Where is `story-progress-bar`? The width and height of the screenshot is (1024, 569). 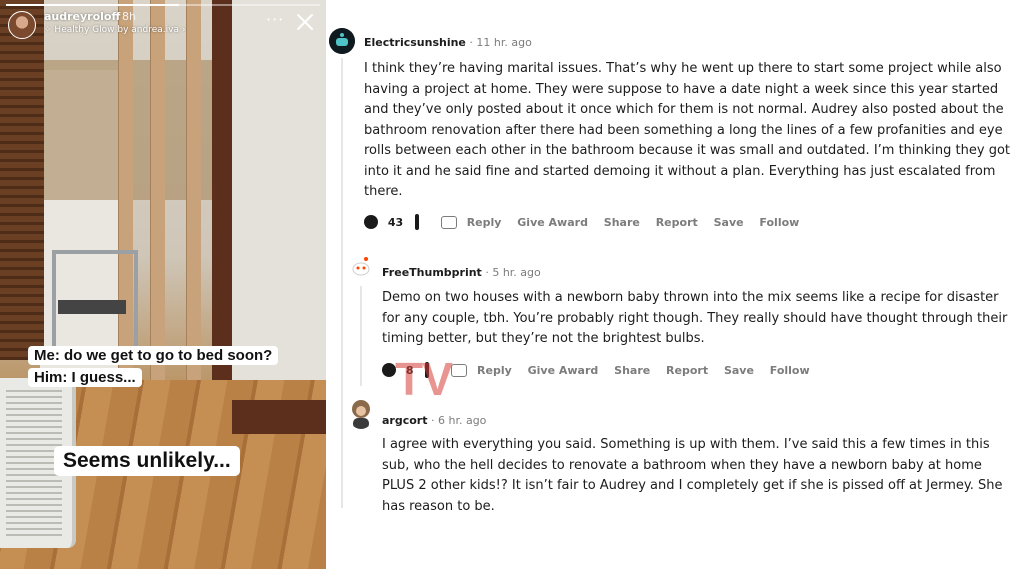
story-progress-bar is located at coordinates (163, 5).